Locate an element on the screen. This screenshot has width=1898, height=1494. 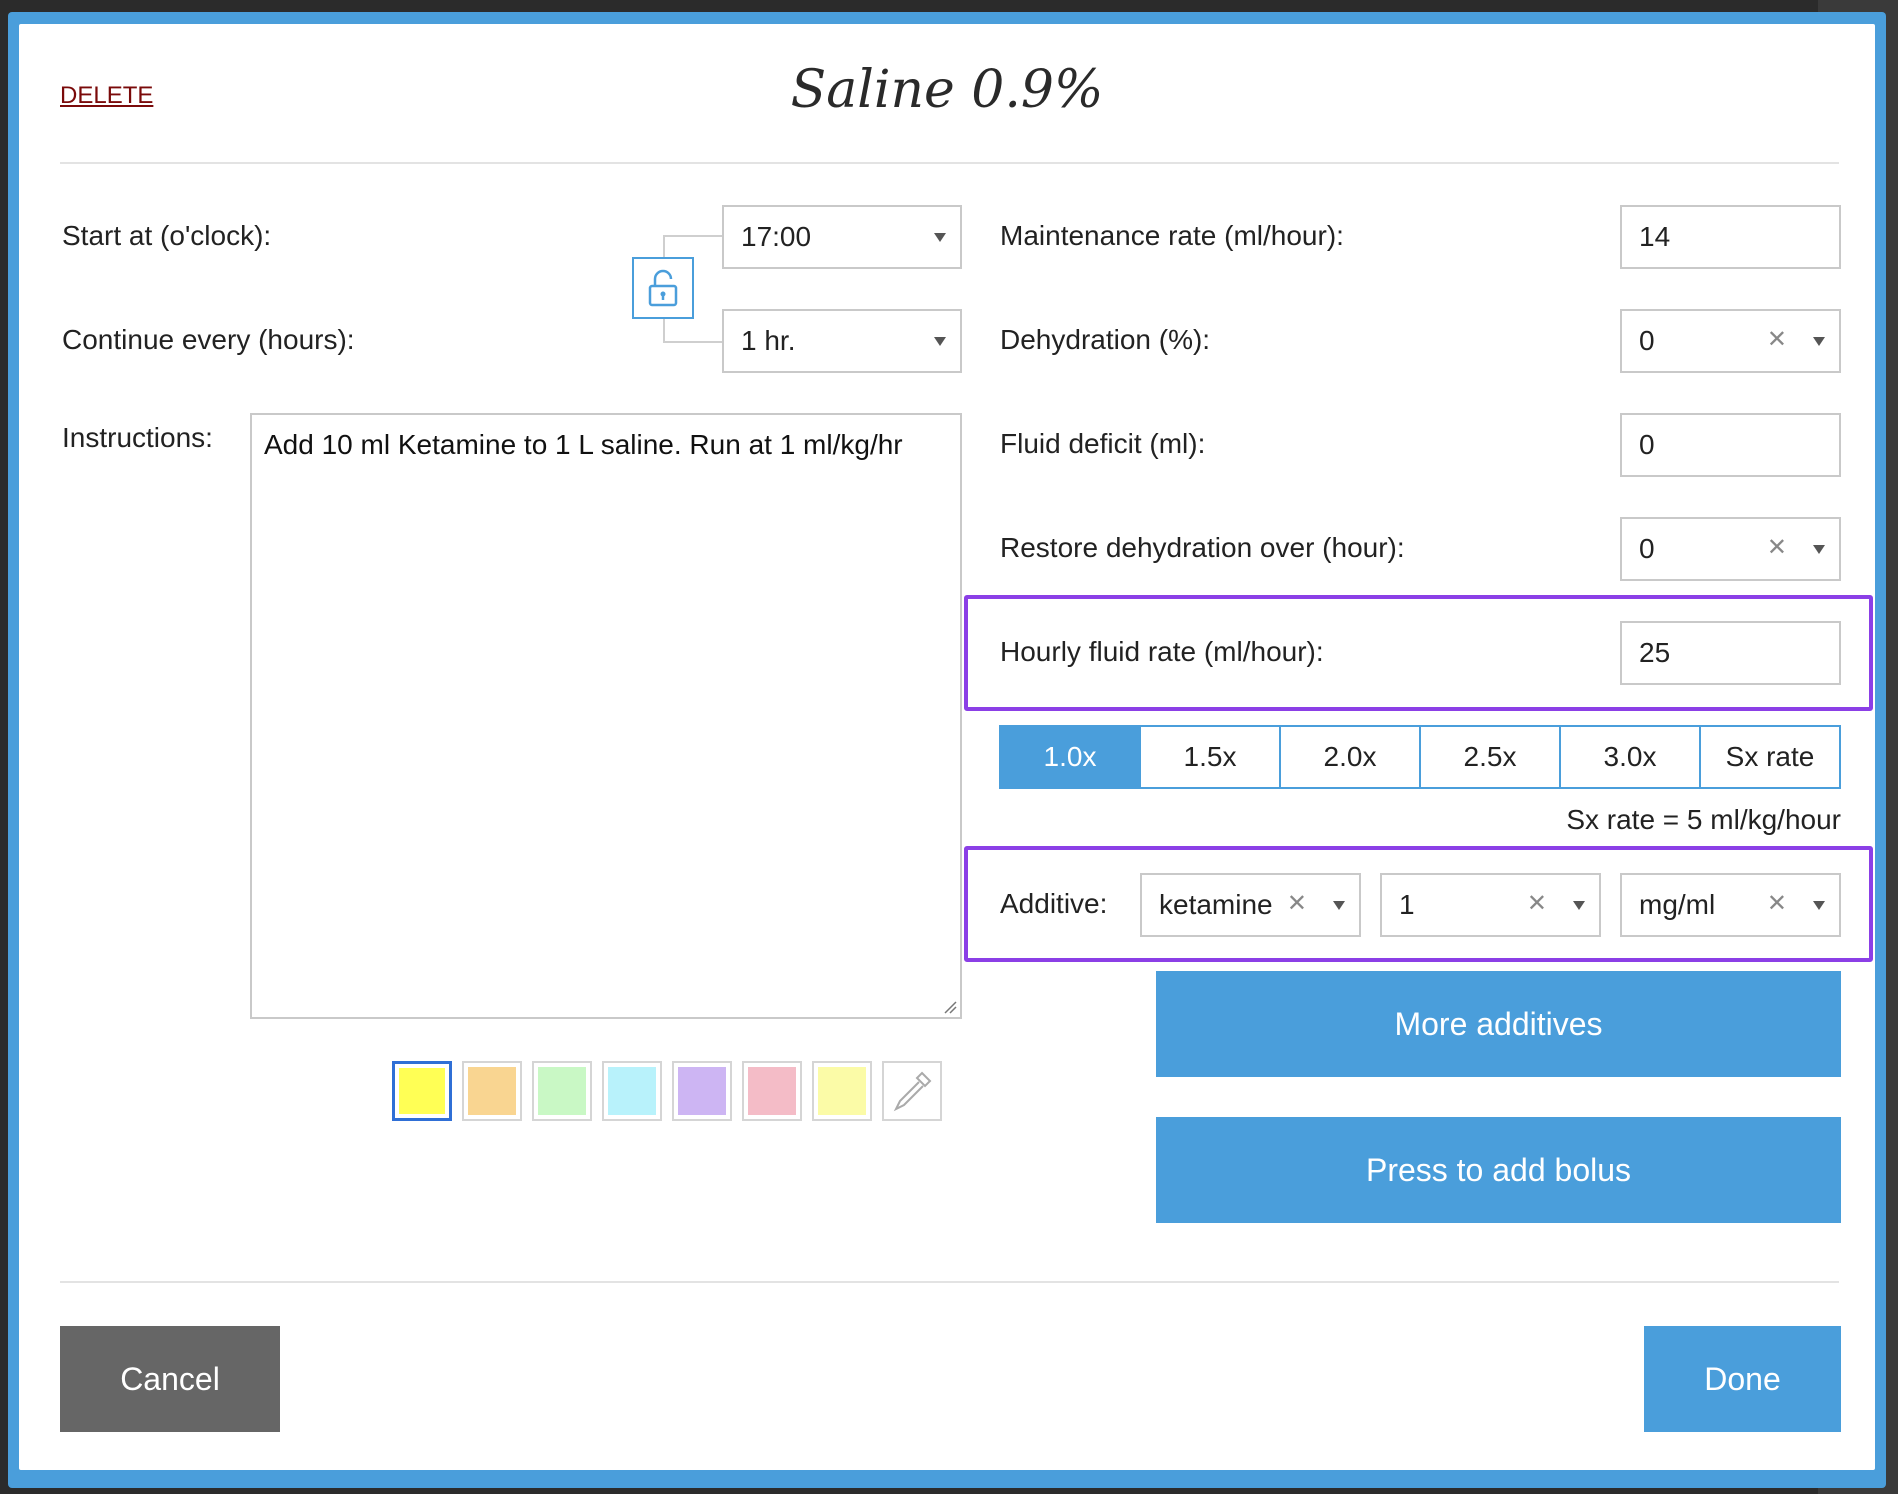
dialog-title: Saline 0.9% is located at coordinates (947, 90).